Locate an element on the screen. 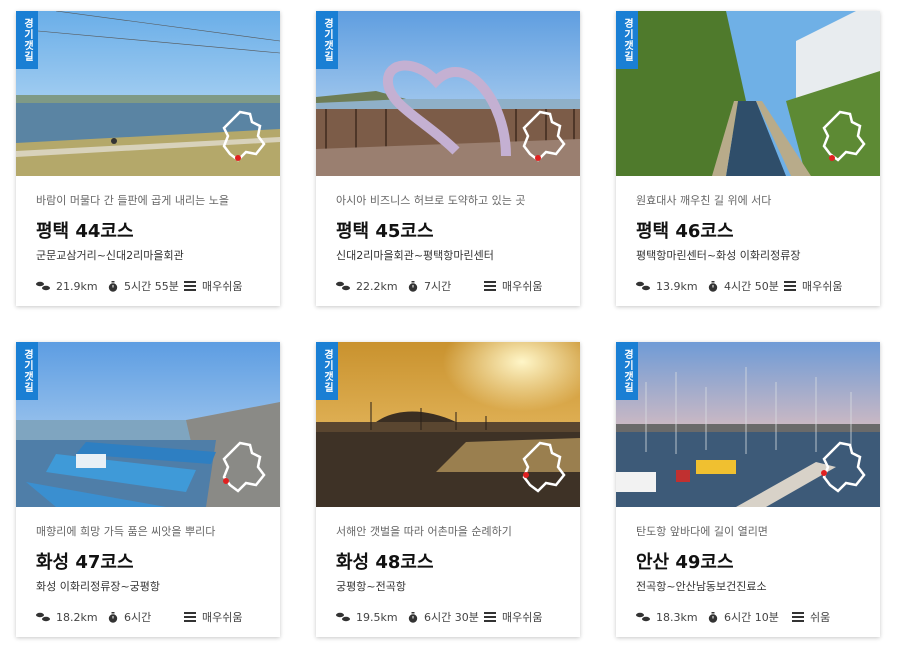 The width and height of the screenshot is (901, 657). course-subtitle: 매향리에 희망 가득 품은 씨앗을 뿌리다 is located at coordinates (126, 531).